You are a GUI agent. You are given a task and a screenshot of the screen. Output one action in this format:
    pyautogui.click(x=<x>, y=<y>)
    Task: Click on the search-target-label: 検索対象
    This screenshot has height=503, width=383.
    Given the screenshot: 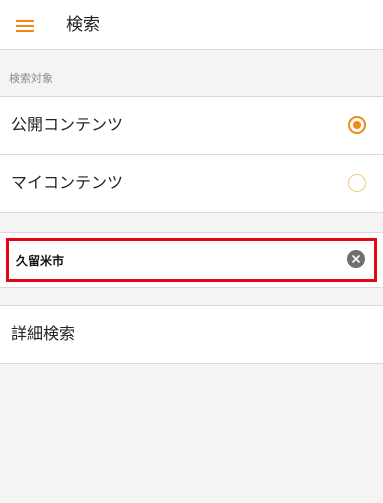 What is the action you would take?
    pyautogui.click(x=31, y=78)
    